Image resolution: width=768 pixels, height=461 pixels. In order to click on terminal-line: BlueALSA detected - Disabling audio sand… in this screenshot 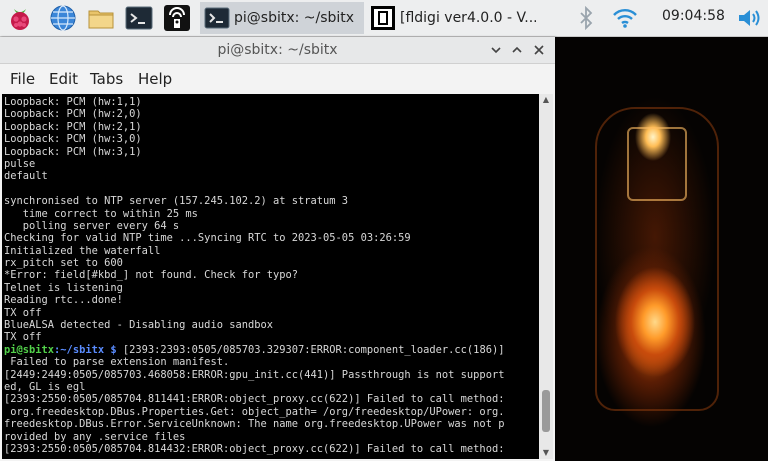, I will do `click(138, 325)`.